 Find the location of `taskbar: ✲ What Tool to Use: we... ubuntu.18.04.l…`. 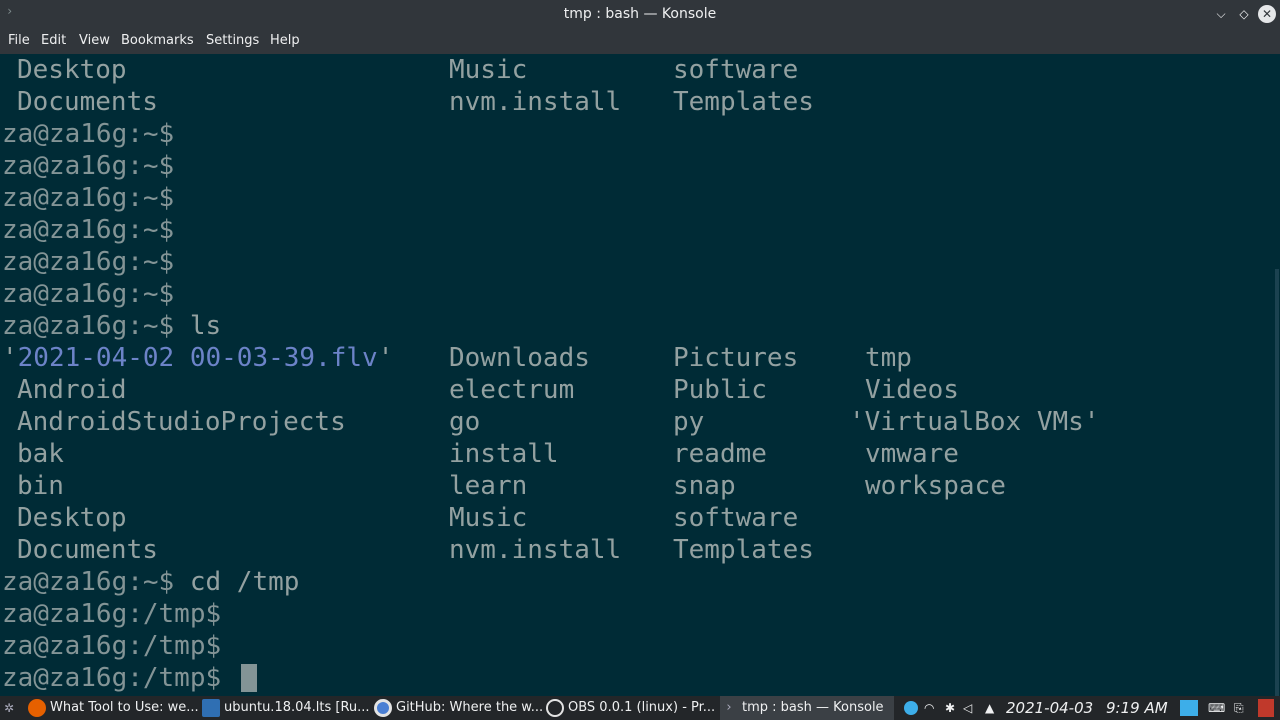

taskbar: ✲ What Tool to Use: we... ubuntu.18.04.l… is located at coordinates (640, 708).